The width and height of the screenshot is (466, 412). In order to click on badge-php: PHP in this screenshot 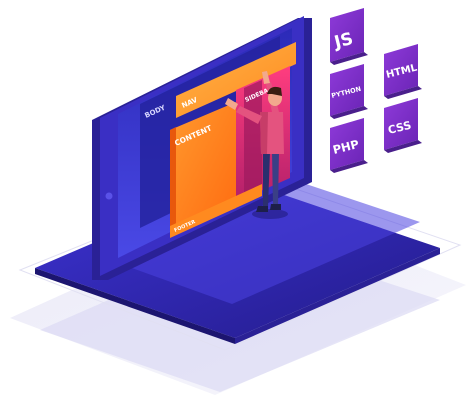, I will do `click(349, 145)`.